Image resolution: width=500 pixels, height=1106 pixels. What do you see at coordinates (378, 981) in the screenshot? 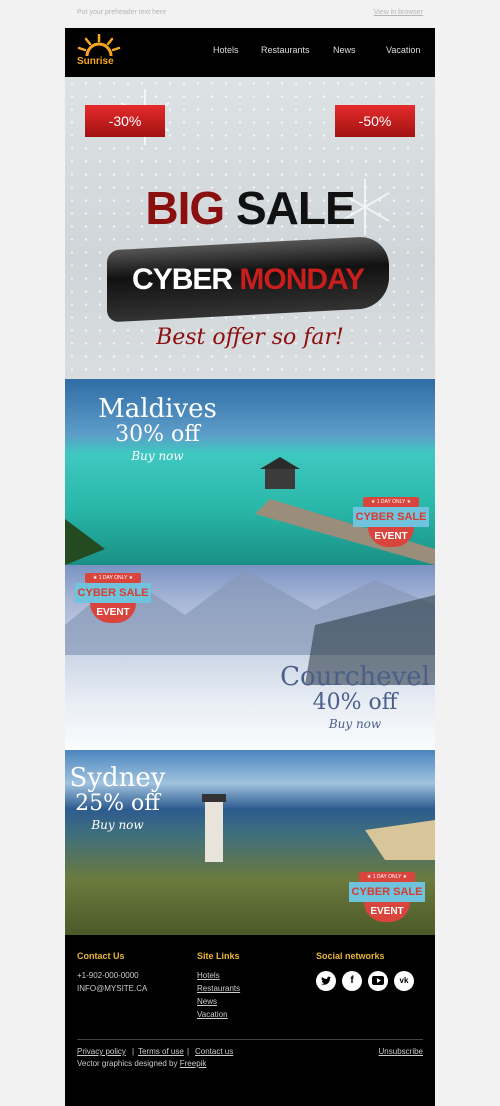
I see `youtube-icon` at bounding box center [378, 981].